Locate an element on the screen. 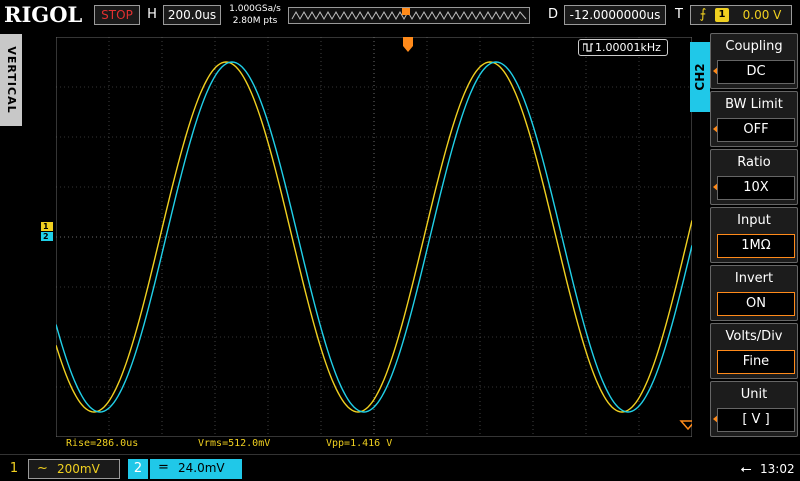 The height and width of the screenshot is (481, 800). frequency-value: 1.00001kHz is located at coordinates (628, 47).